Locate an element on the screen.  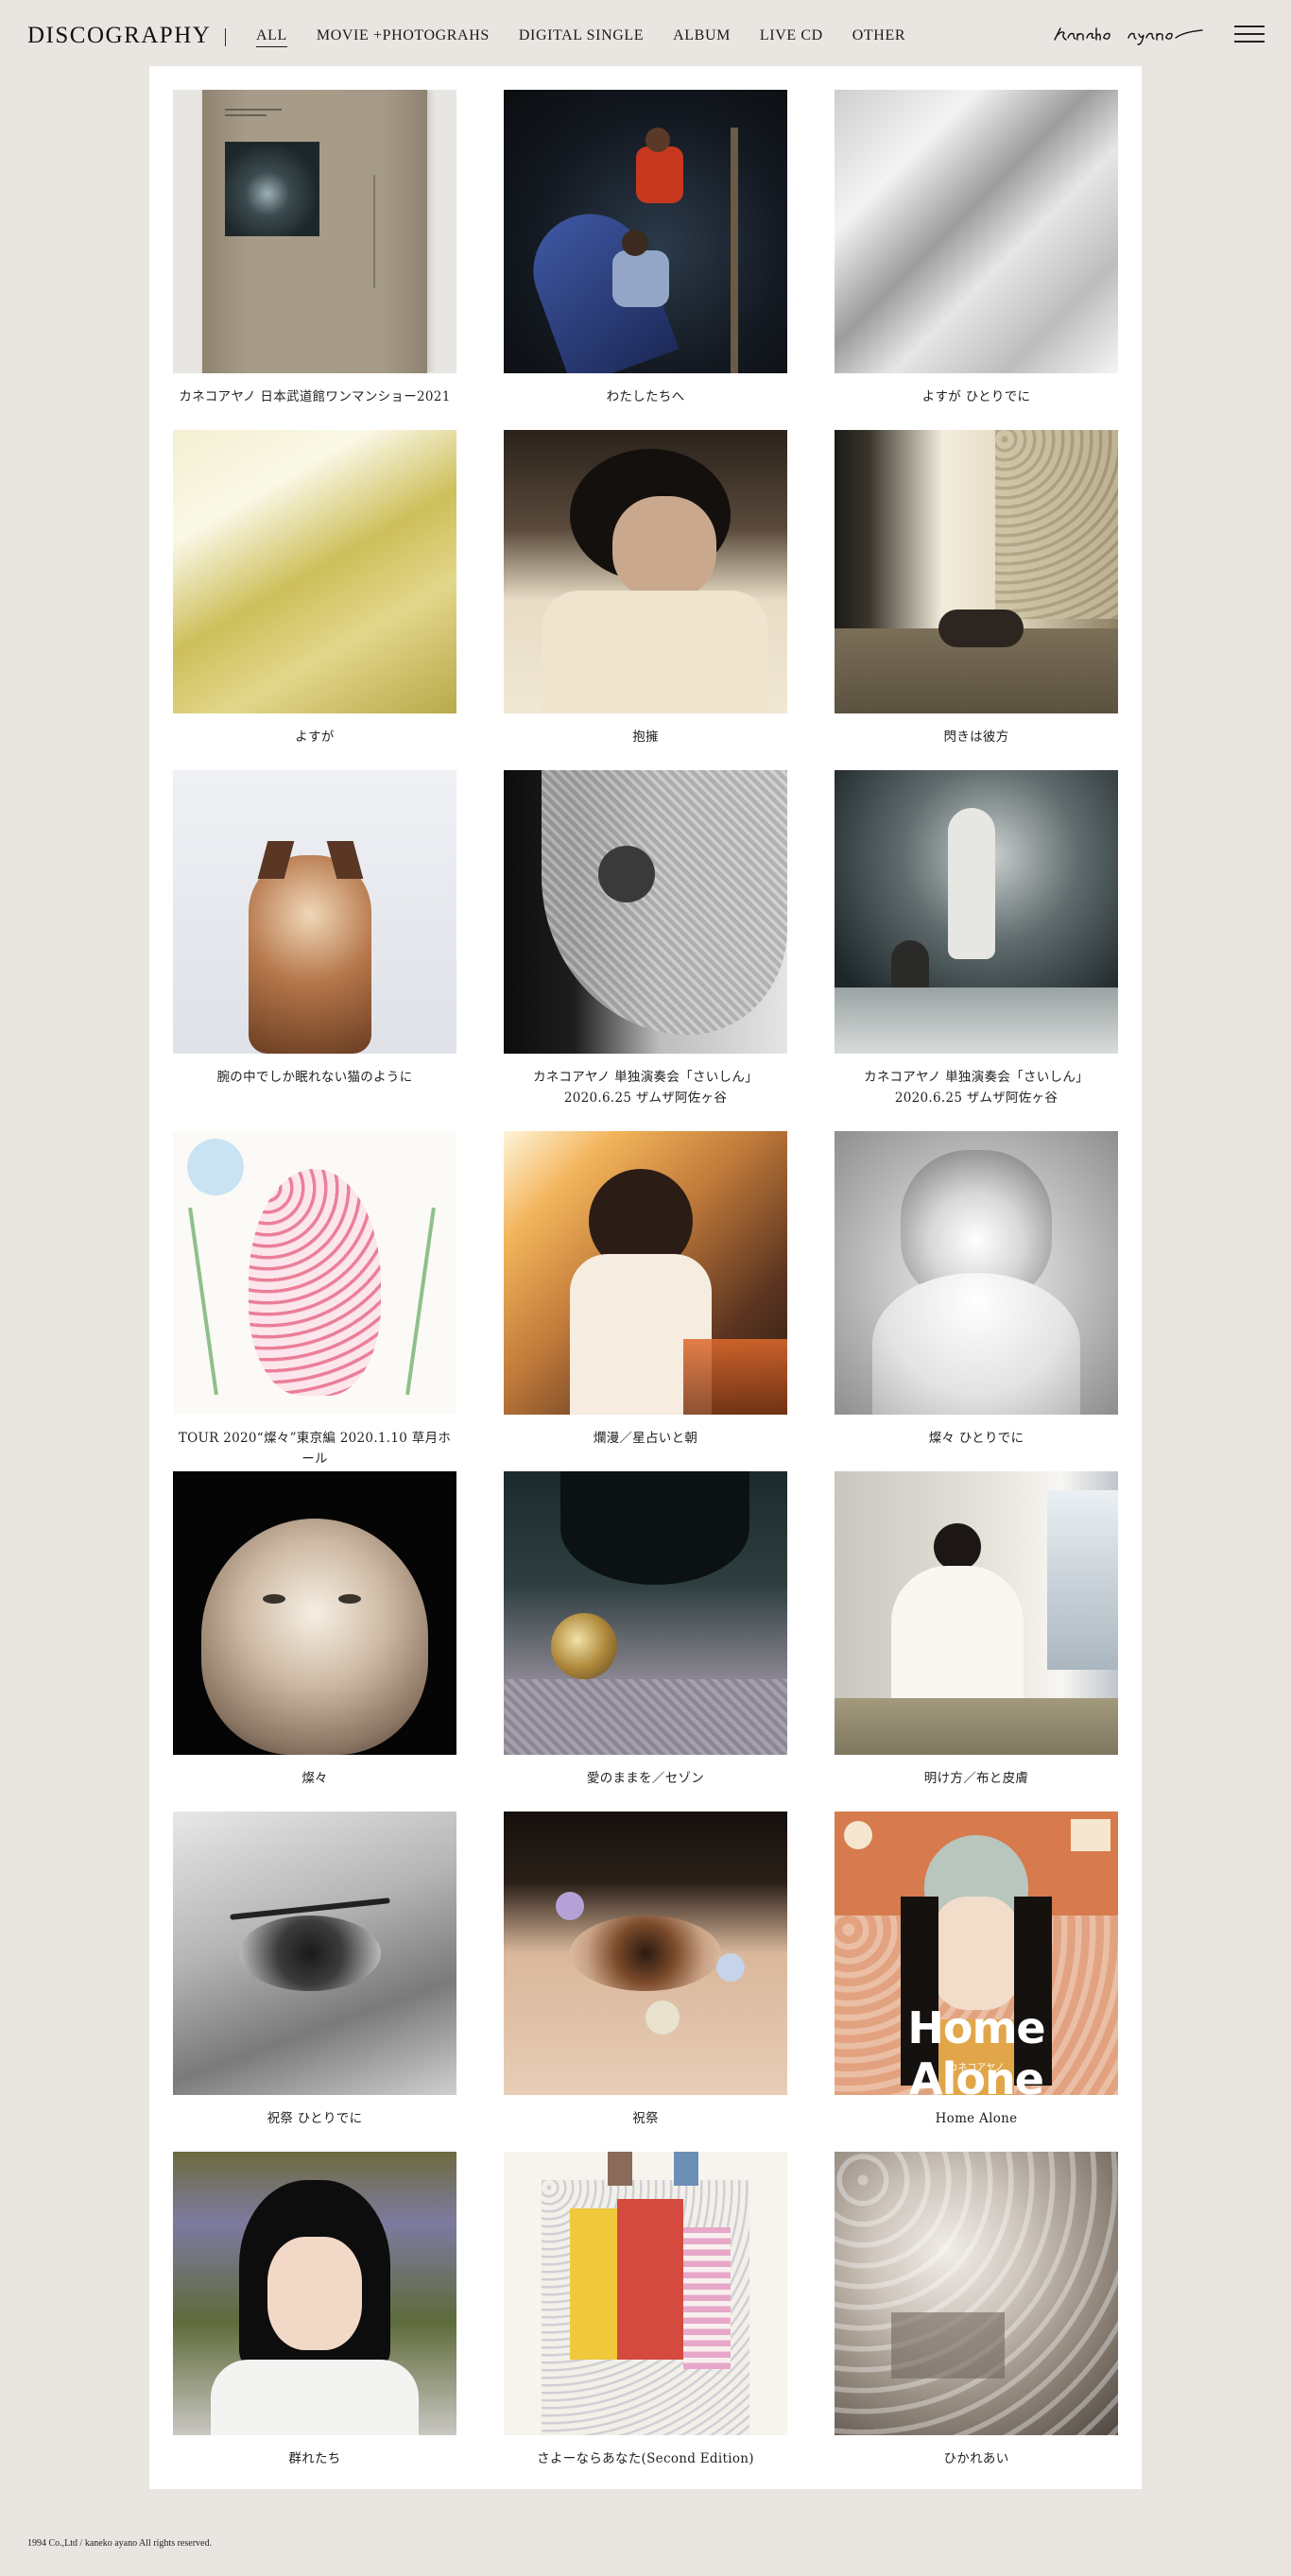
nav-live-cd: LIVE CD is located at coordinates (791, 37).